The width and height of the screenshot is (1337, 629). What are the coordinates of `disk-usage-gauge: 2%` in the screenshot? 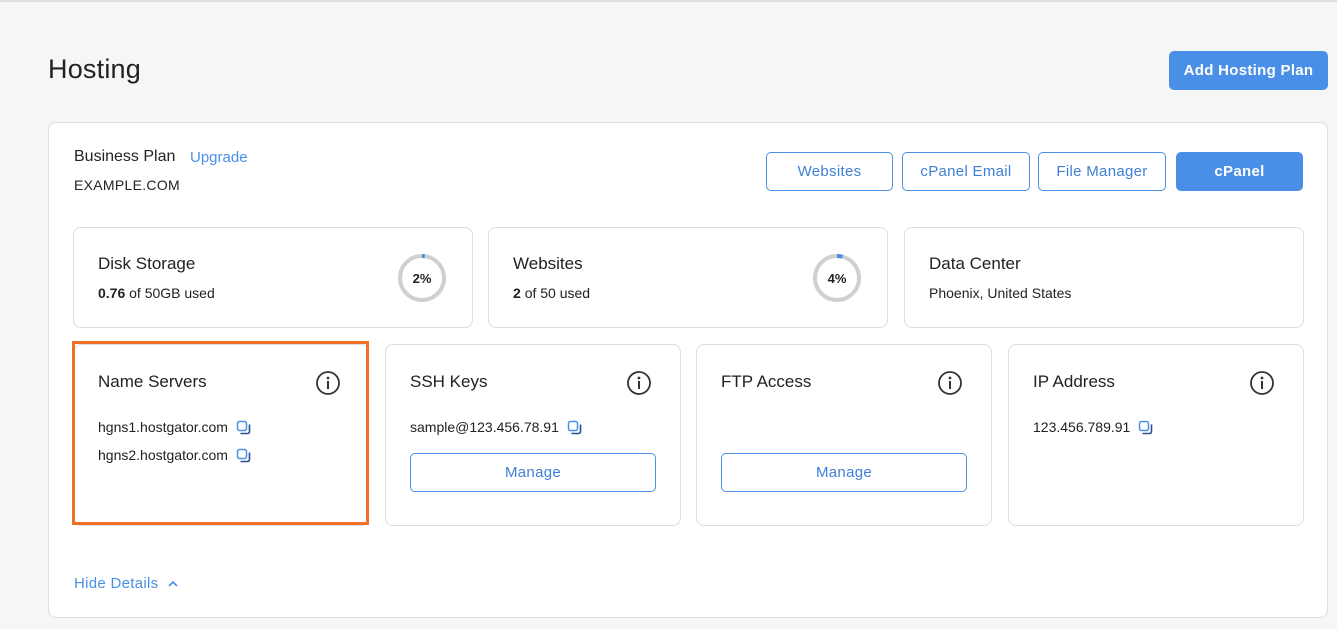 It's located at (422, 278).